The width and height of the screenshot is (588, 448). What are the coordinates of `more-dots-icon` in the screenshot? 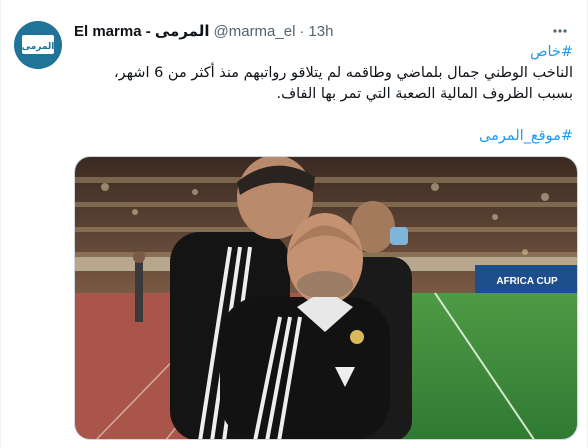 It's located at (560, 31).